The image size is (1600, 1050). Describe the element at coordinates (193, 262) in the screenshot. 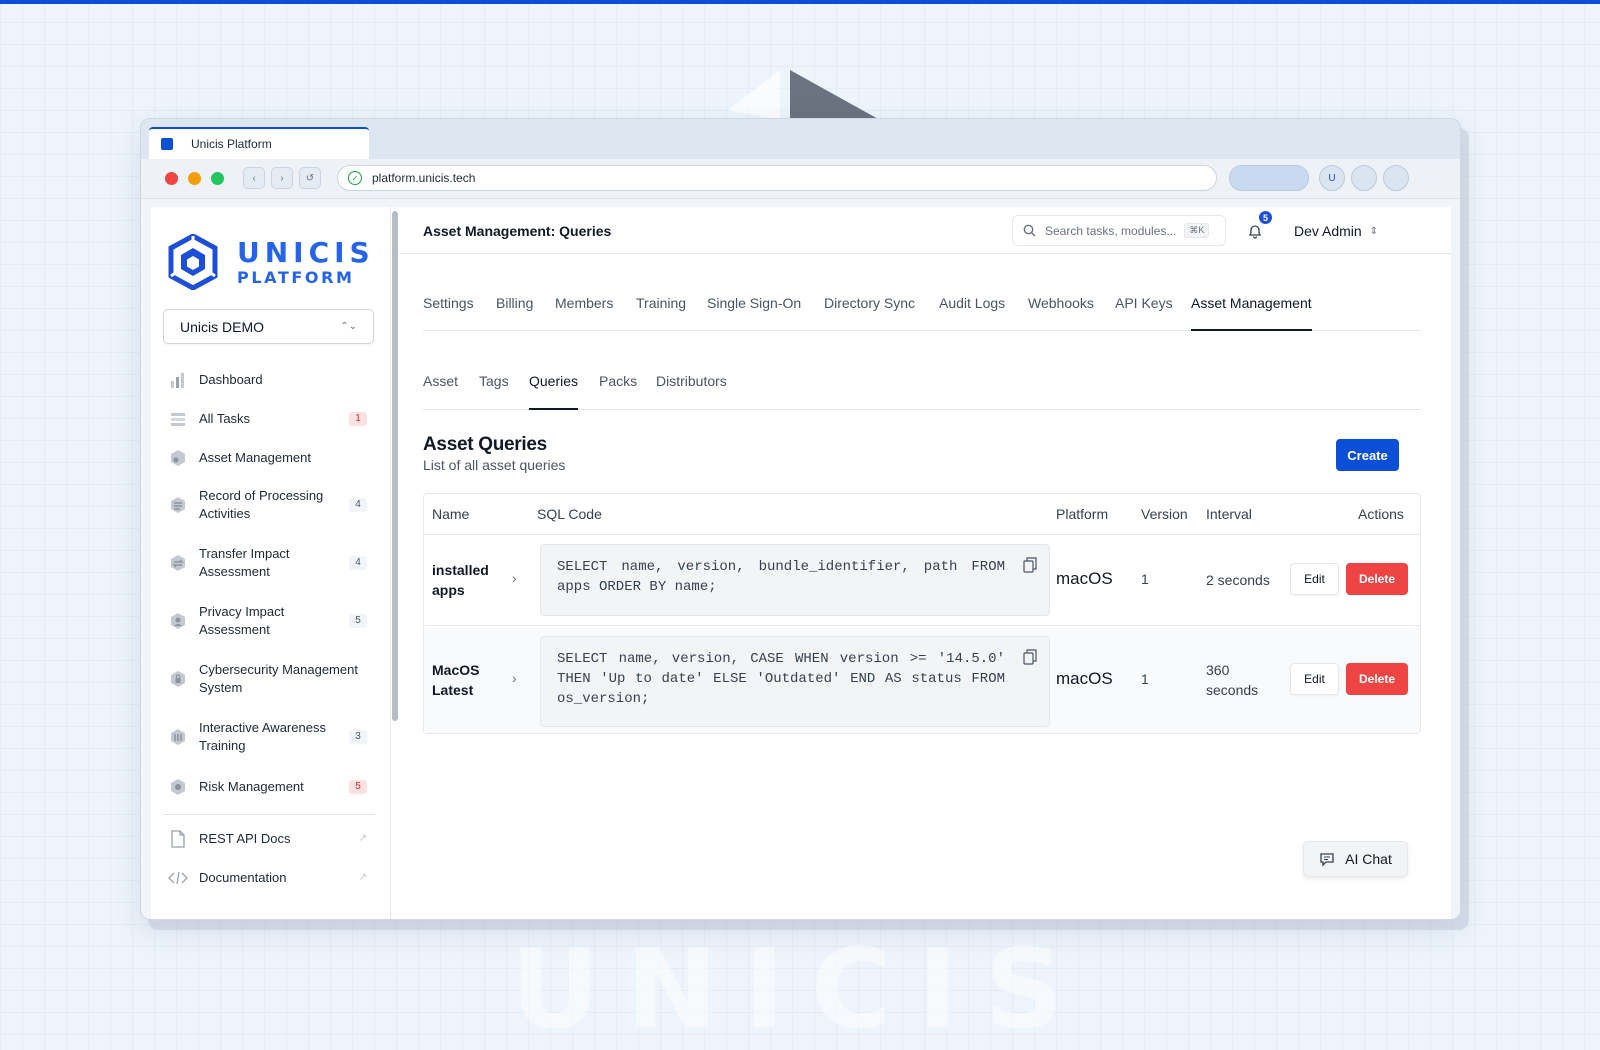

I see `unicis-cube-icon` at that location.